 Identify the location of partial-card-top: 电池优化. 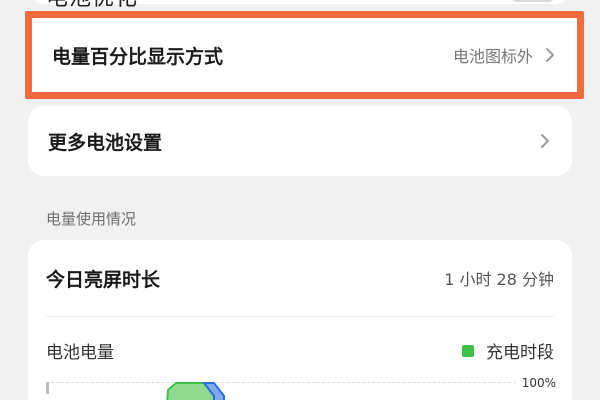
(300, 5).